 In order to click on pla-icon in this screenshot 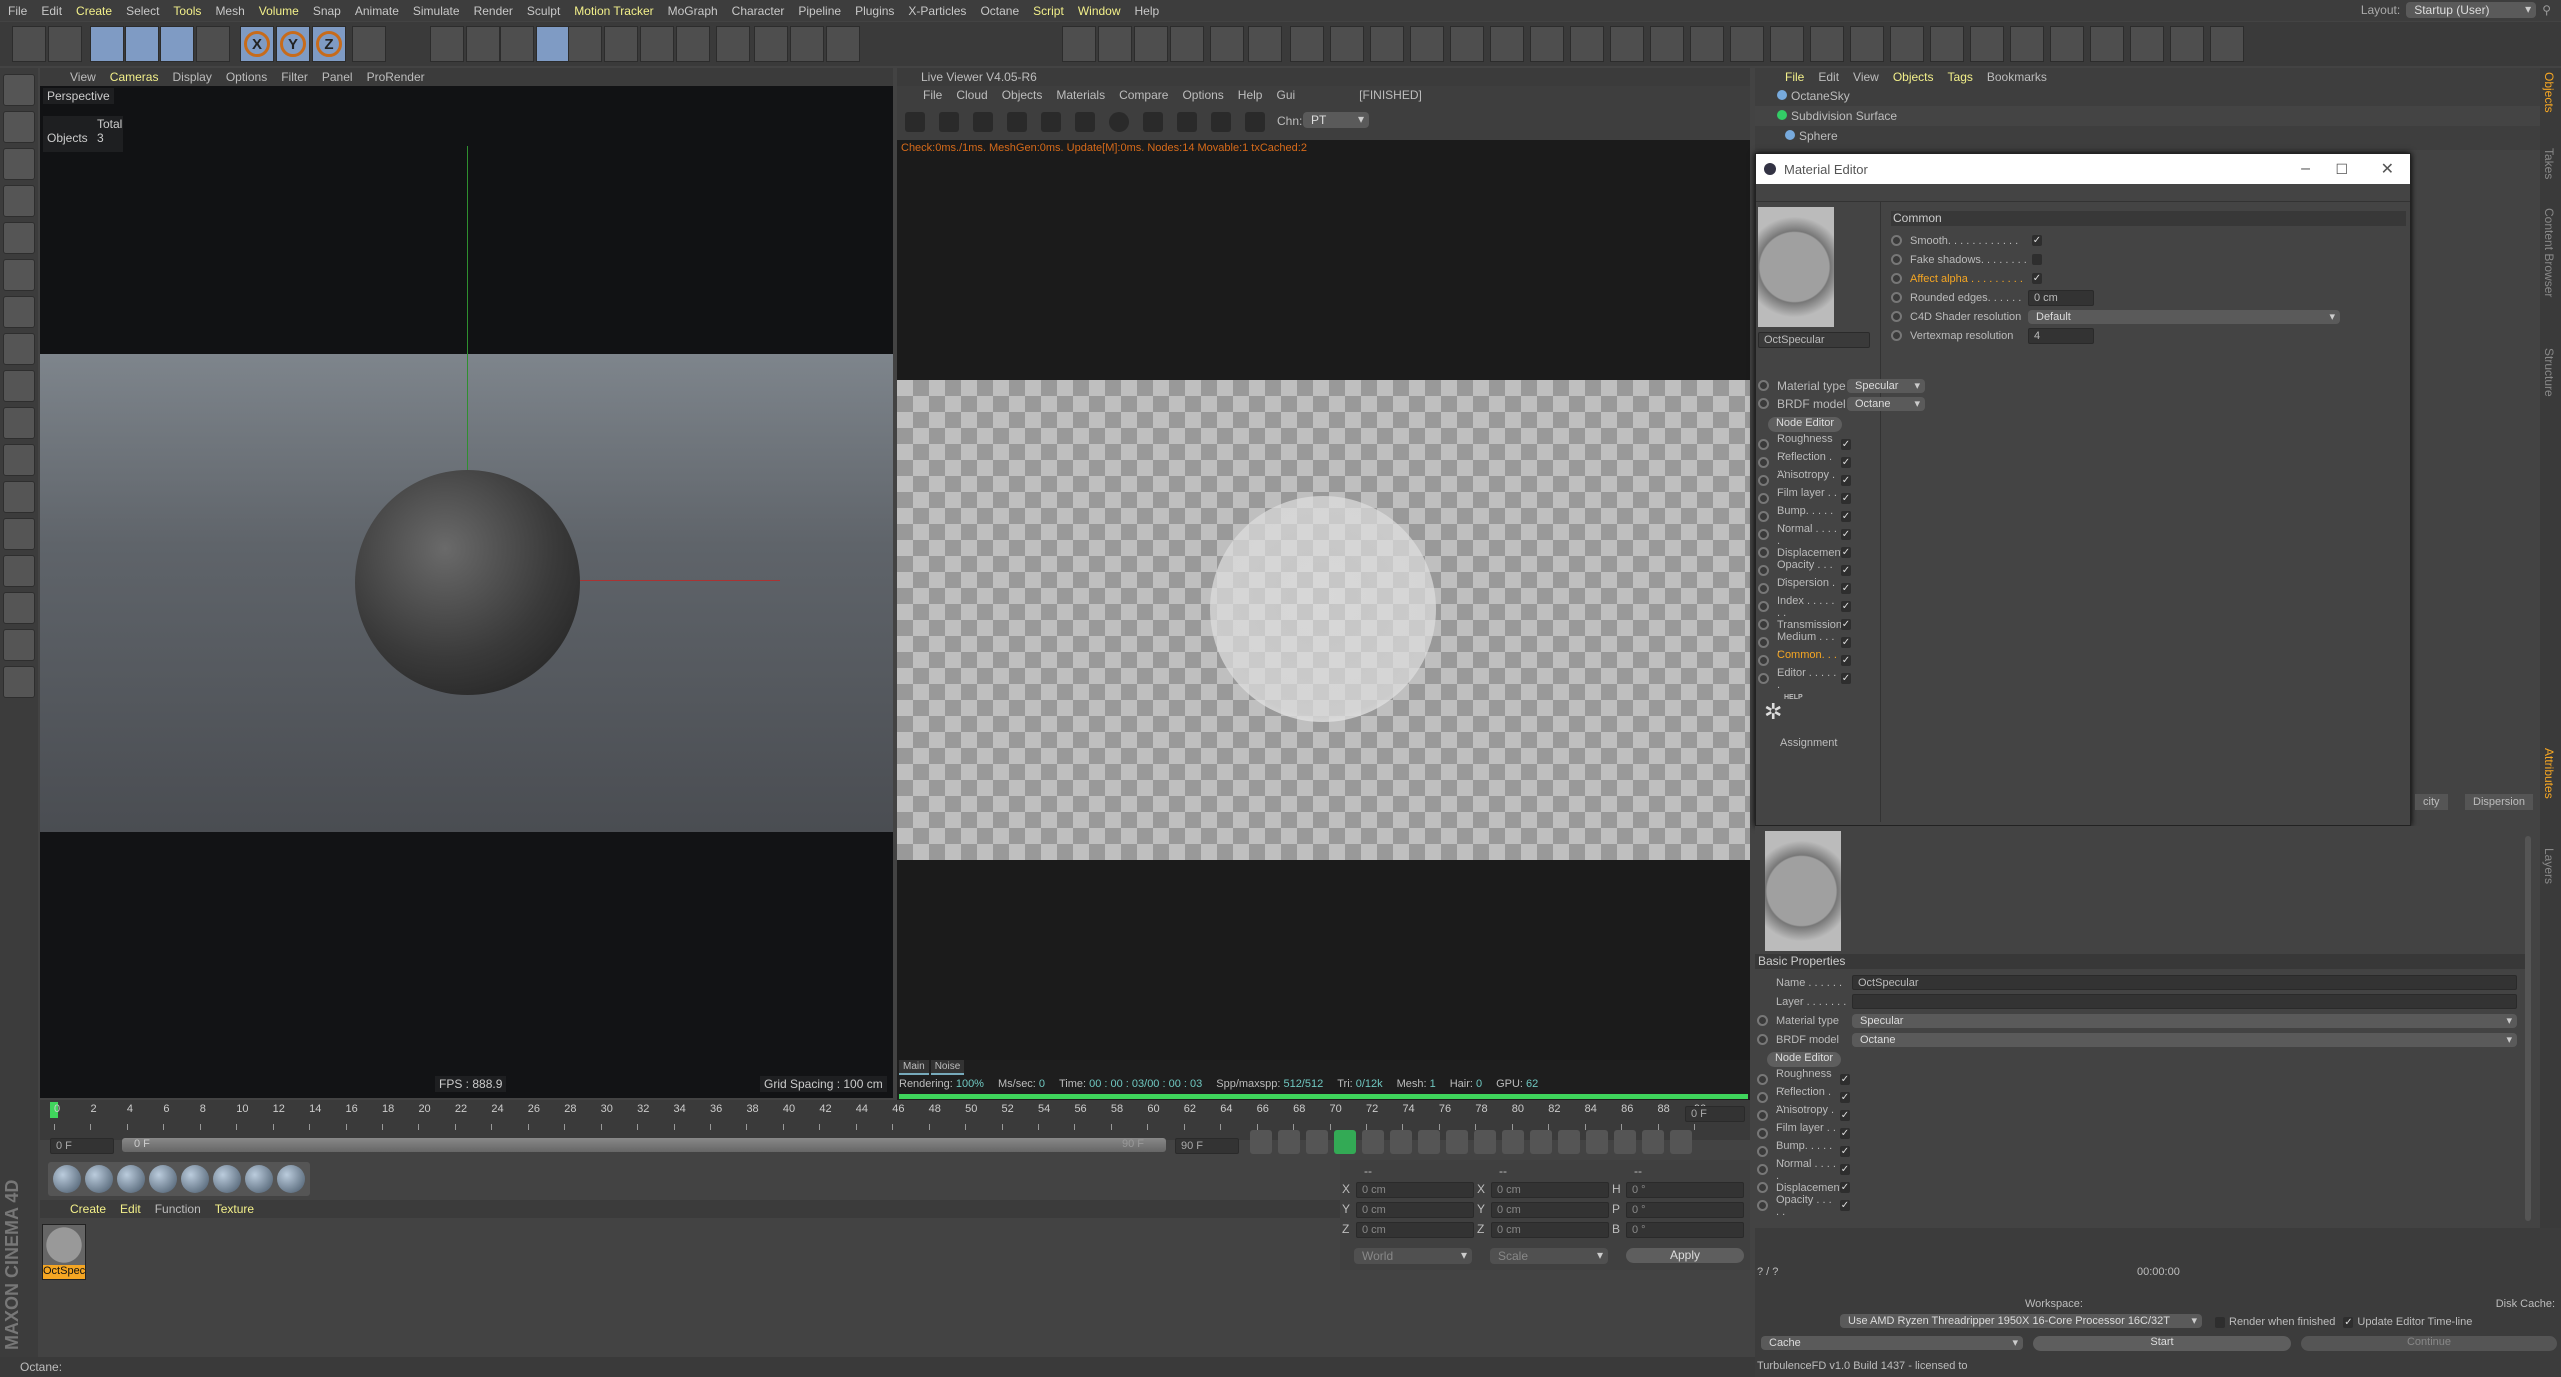, I will do `click(1653, 1142)`.